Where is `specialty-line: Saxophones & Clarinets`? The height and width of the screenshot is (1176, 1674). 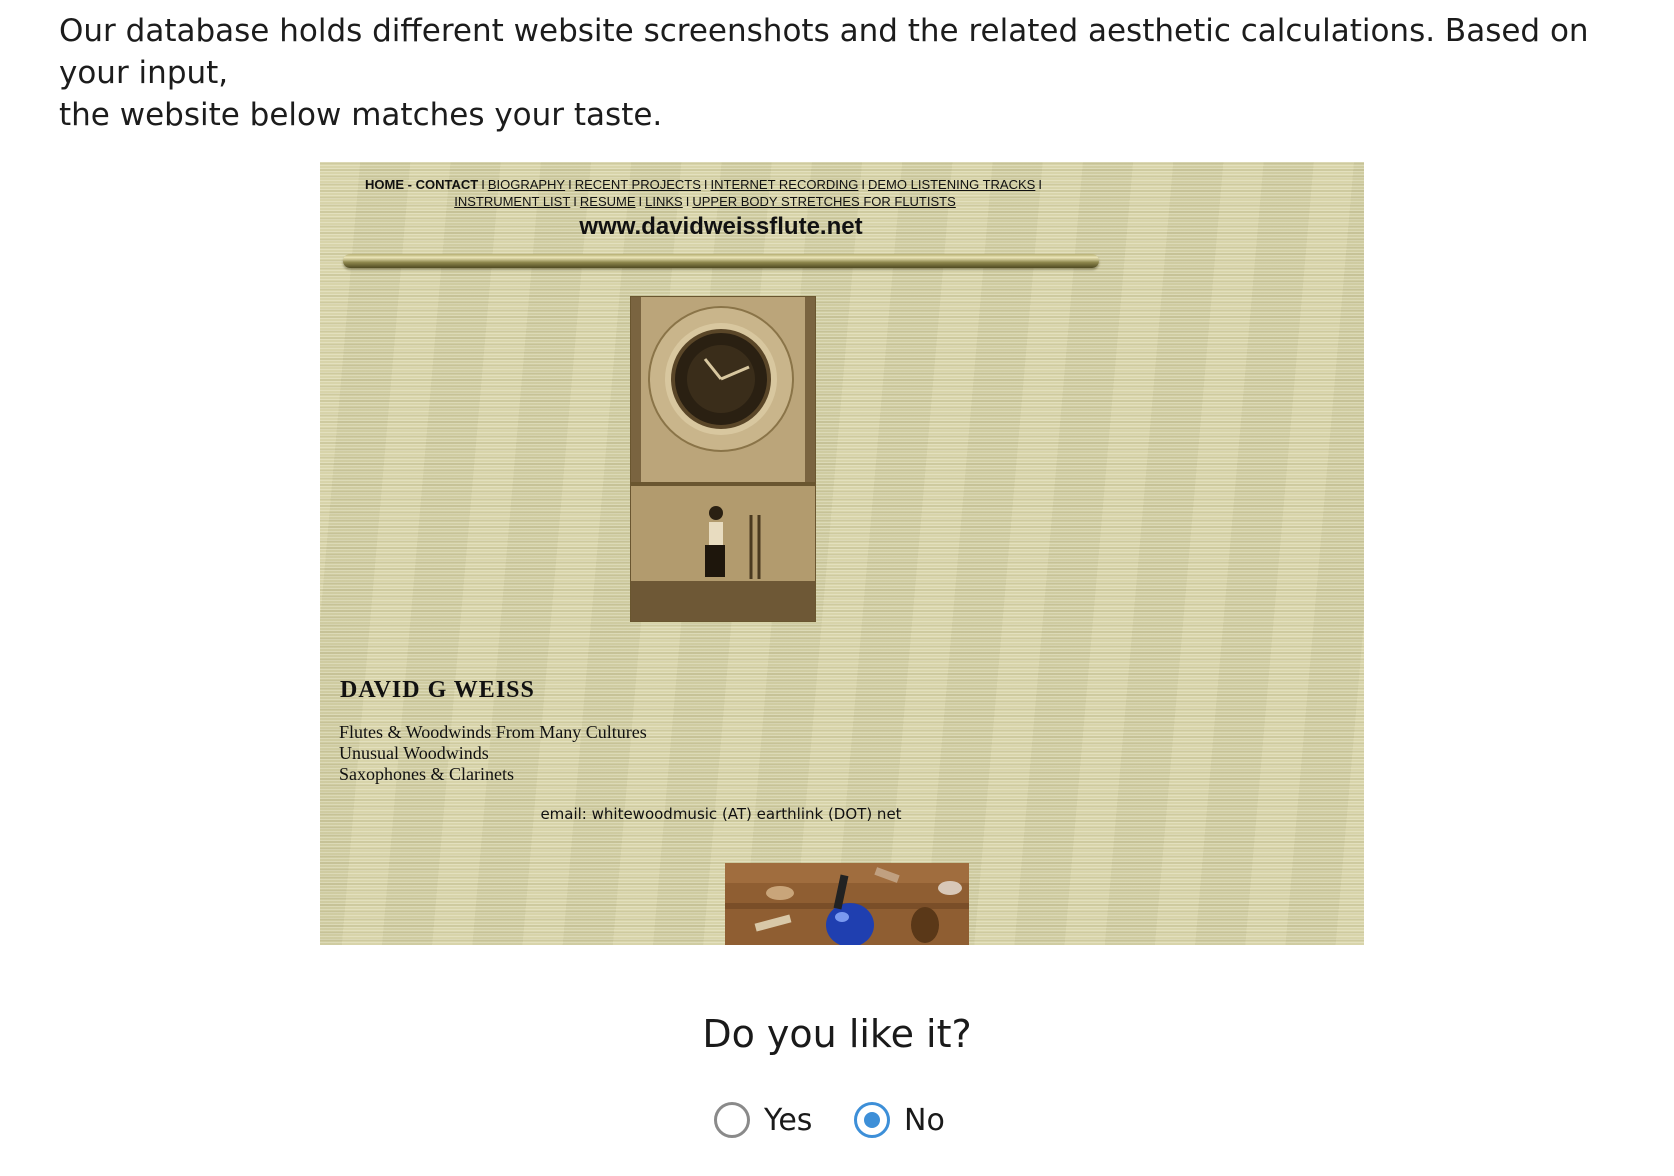
specialty-line: Saxophones & Clarinets is located at coordinates (426, 774).